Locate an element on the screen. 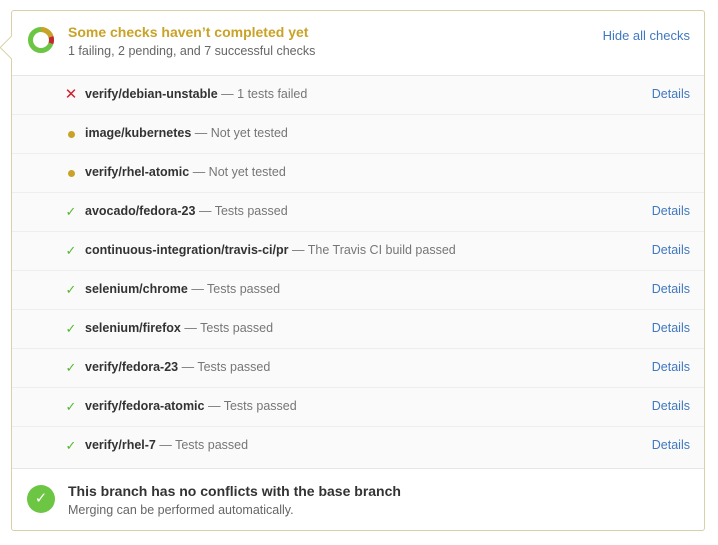 Image resolution: width=718 pixels, height=545 pixels. check-context: verify/fedora-atomic is located at coordinates (145, 406).